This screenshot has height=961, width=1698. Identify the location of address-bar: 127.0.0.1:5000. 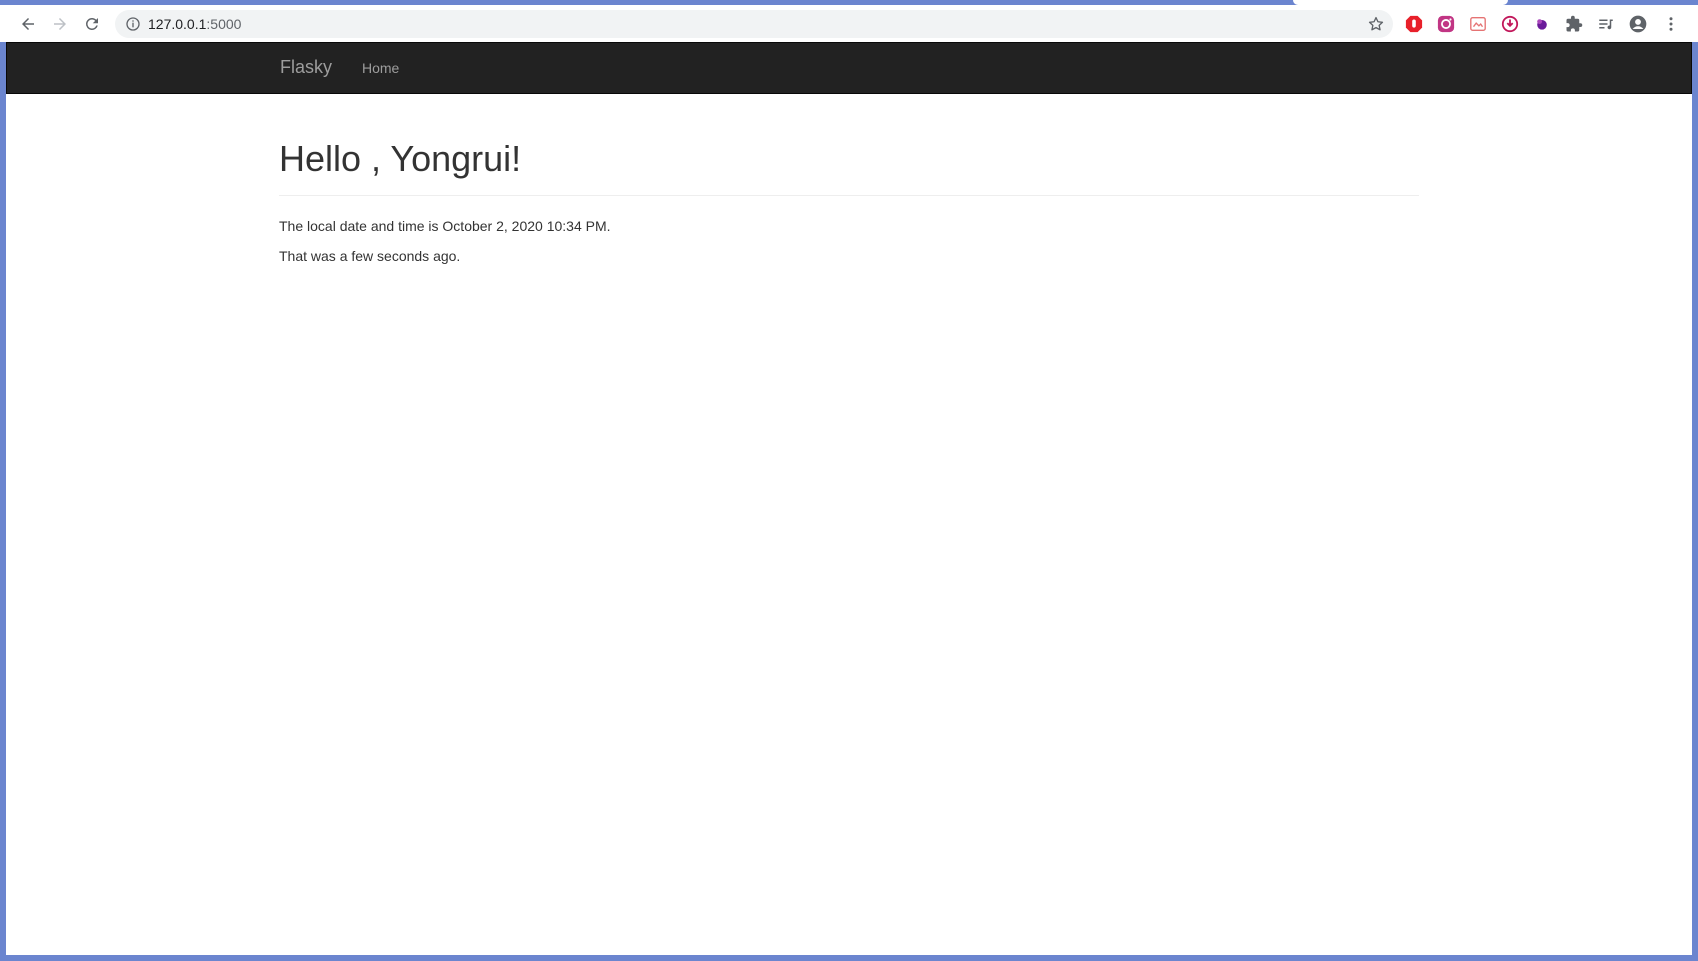
(754, 24).